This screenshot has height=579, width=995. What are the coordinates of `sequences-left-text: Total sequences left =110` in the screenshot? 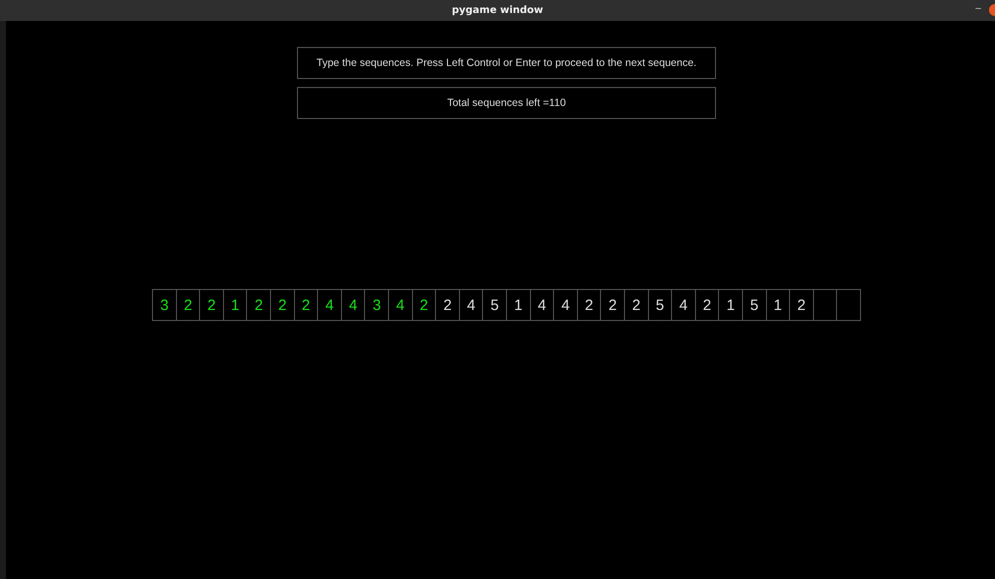 It's located at (506, 103).